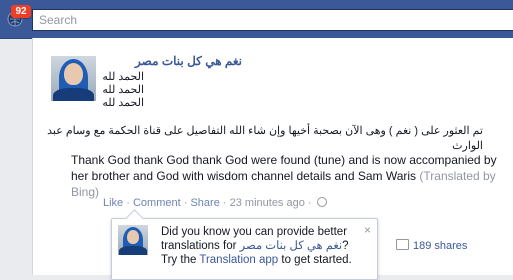 The image size is (513, 280). Describe the element at coordinates (21, 11) in the screenshot. I see `notification-count-badge: 92` at that location.